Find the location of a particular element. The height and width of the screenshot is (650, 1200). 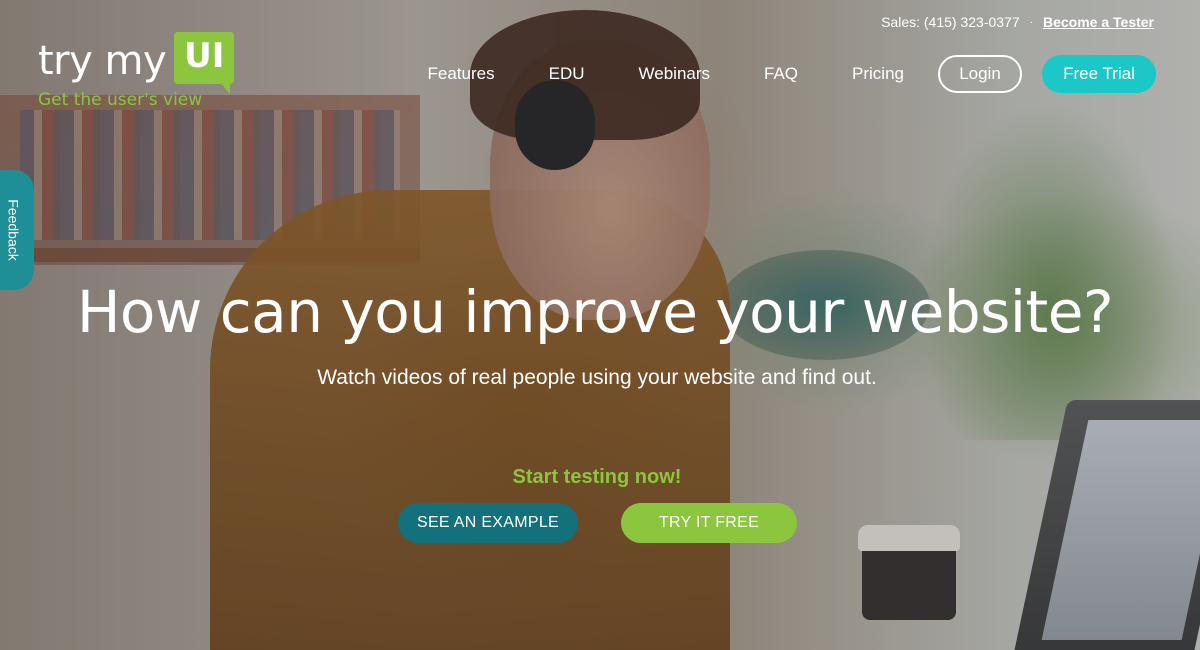

feedback-tab: Feedback is located at coordinates (17, 230).